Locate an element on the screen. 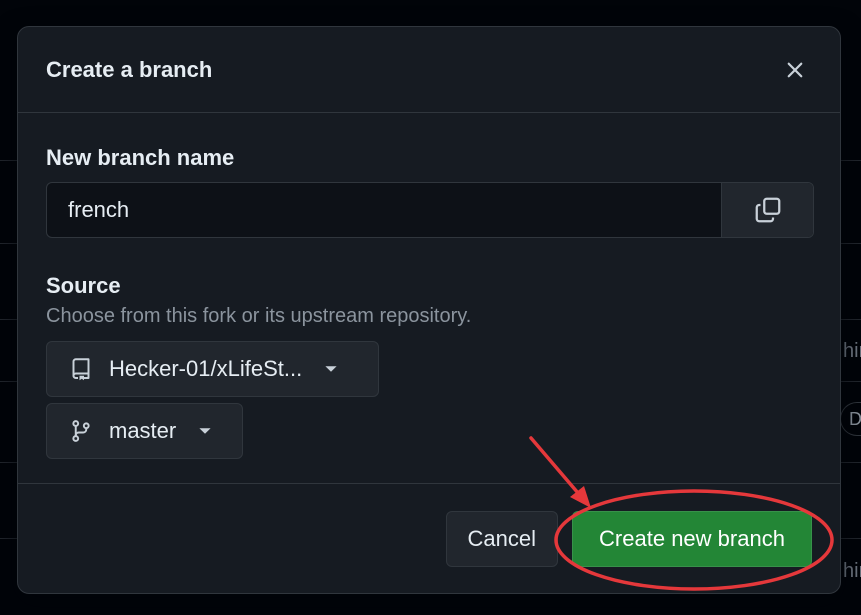  background-pill: D is located at coordinates (850, 419).